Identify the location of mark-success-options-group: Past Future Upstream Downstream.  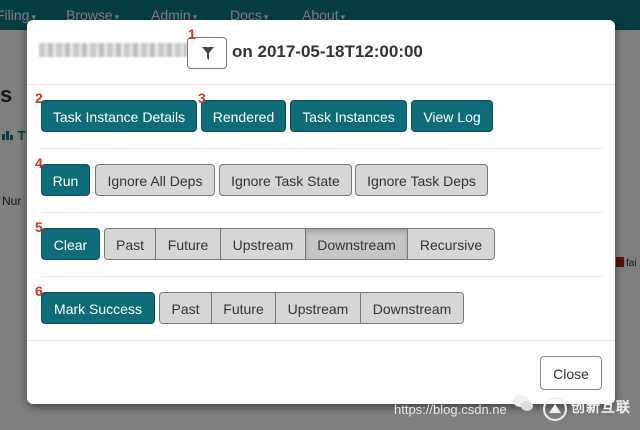
(311, 308).